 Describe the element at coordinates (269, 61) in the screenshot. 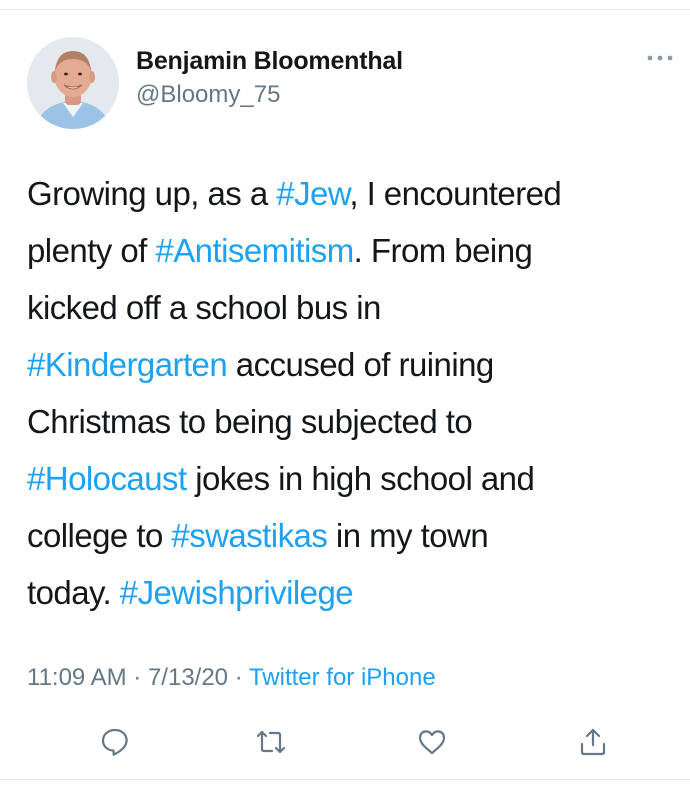

I see `author-display-name: Benjamin Bloomenthal` at that location.